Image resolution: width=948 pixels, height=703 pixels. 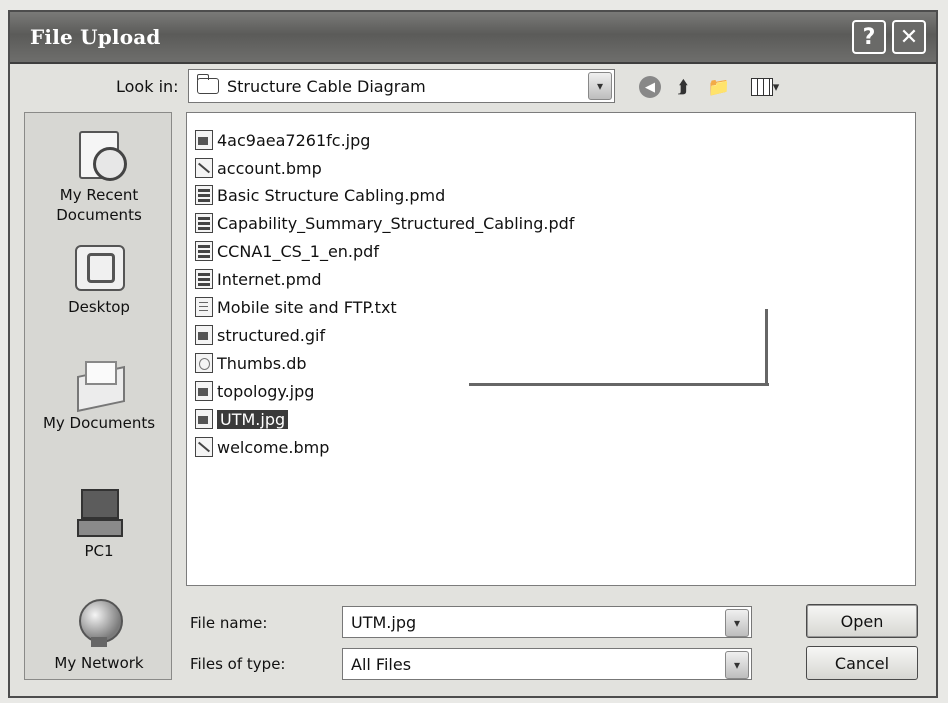 I want to click on file-name: account.bmp, so click(x=269, y=168).